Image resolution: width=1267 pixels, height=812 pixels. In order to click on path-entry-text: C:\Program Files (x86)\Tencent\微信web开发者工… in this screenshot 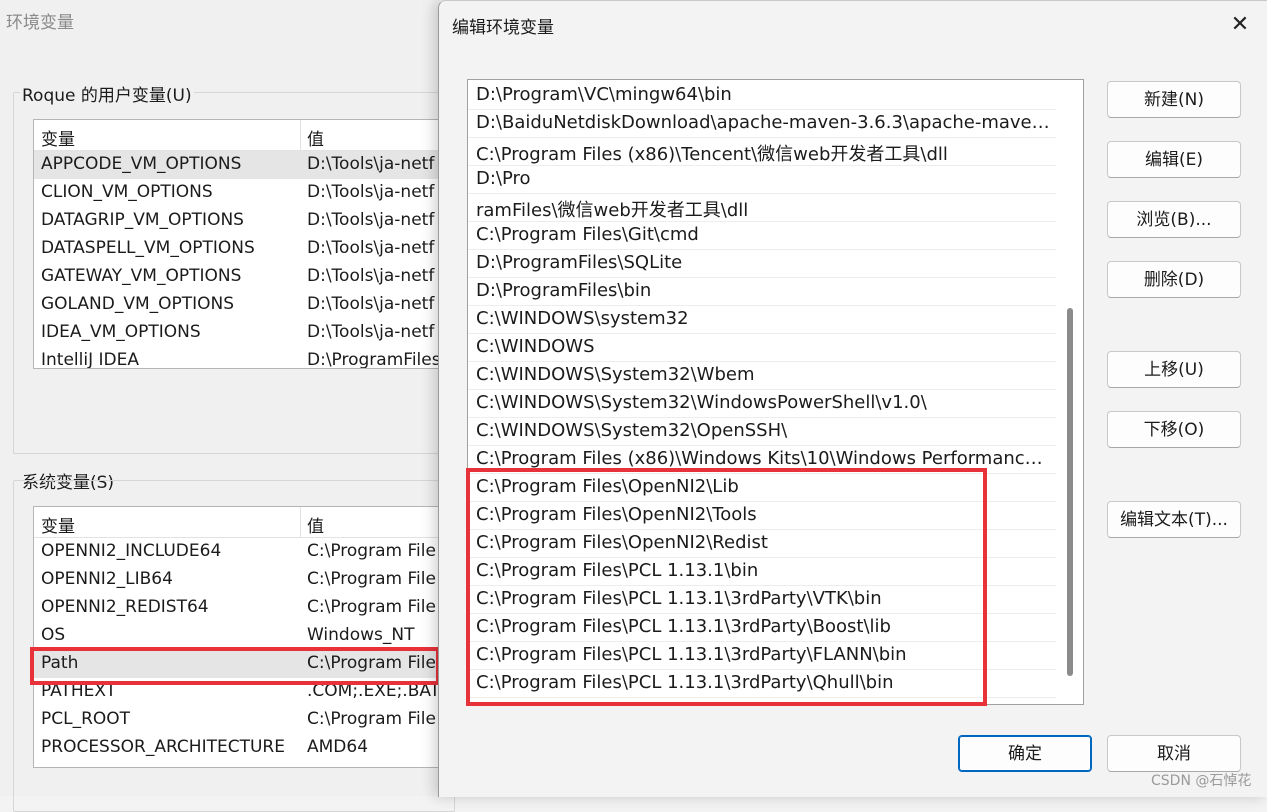, I will do `click(712, 154)`.